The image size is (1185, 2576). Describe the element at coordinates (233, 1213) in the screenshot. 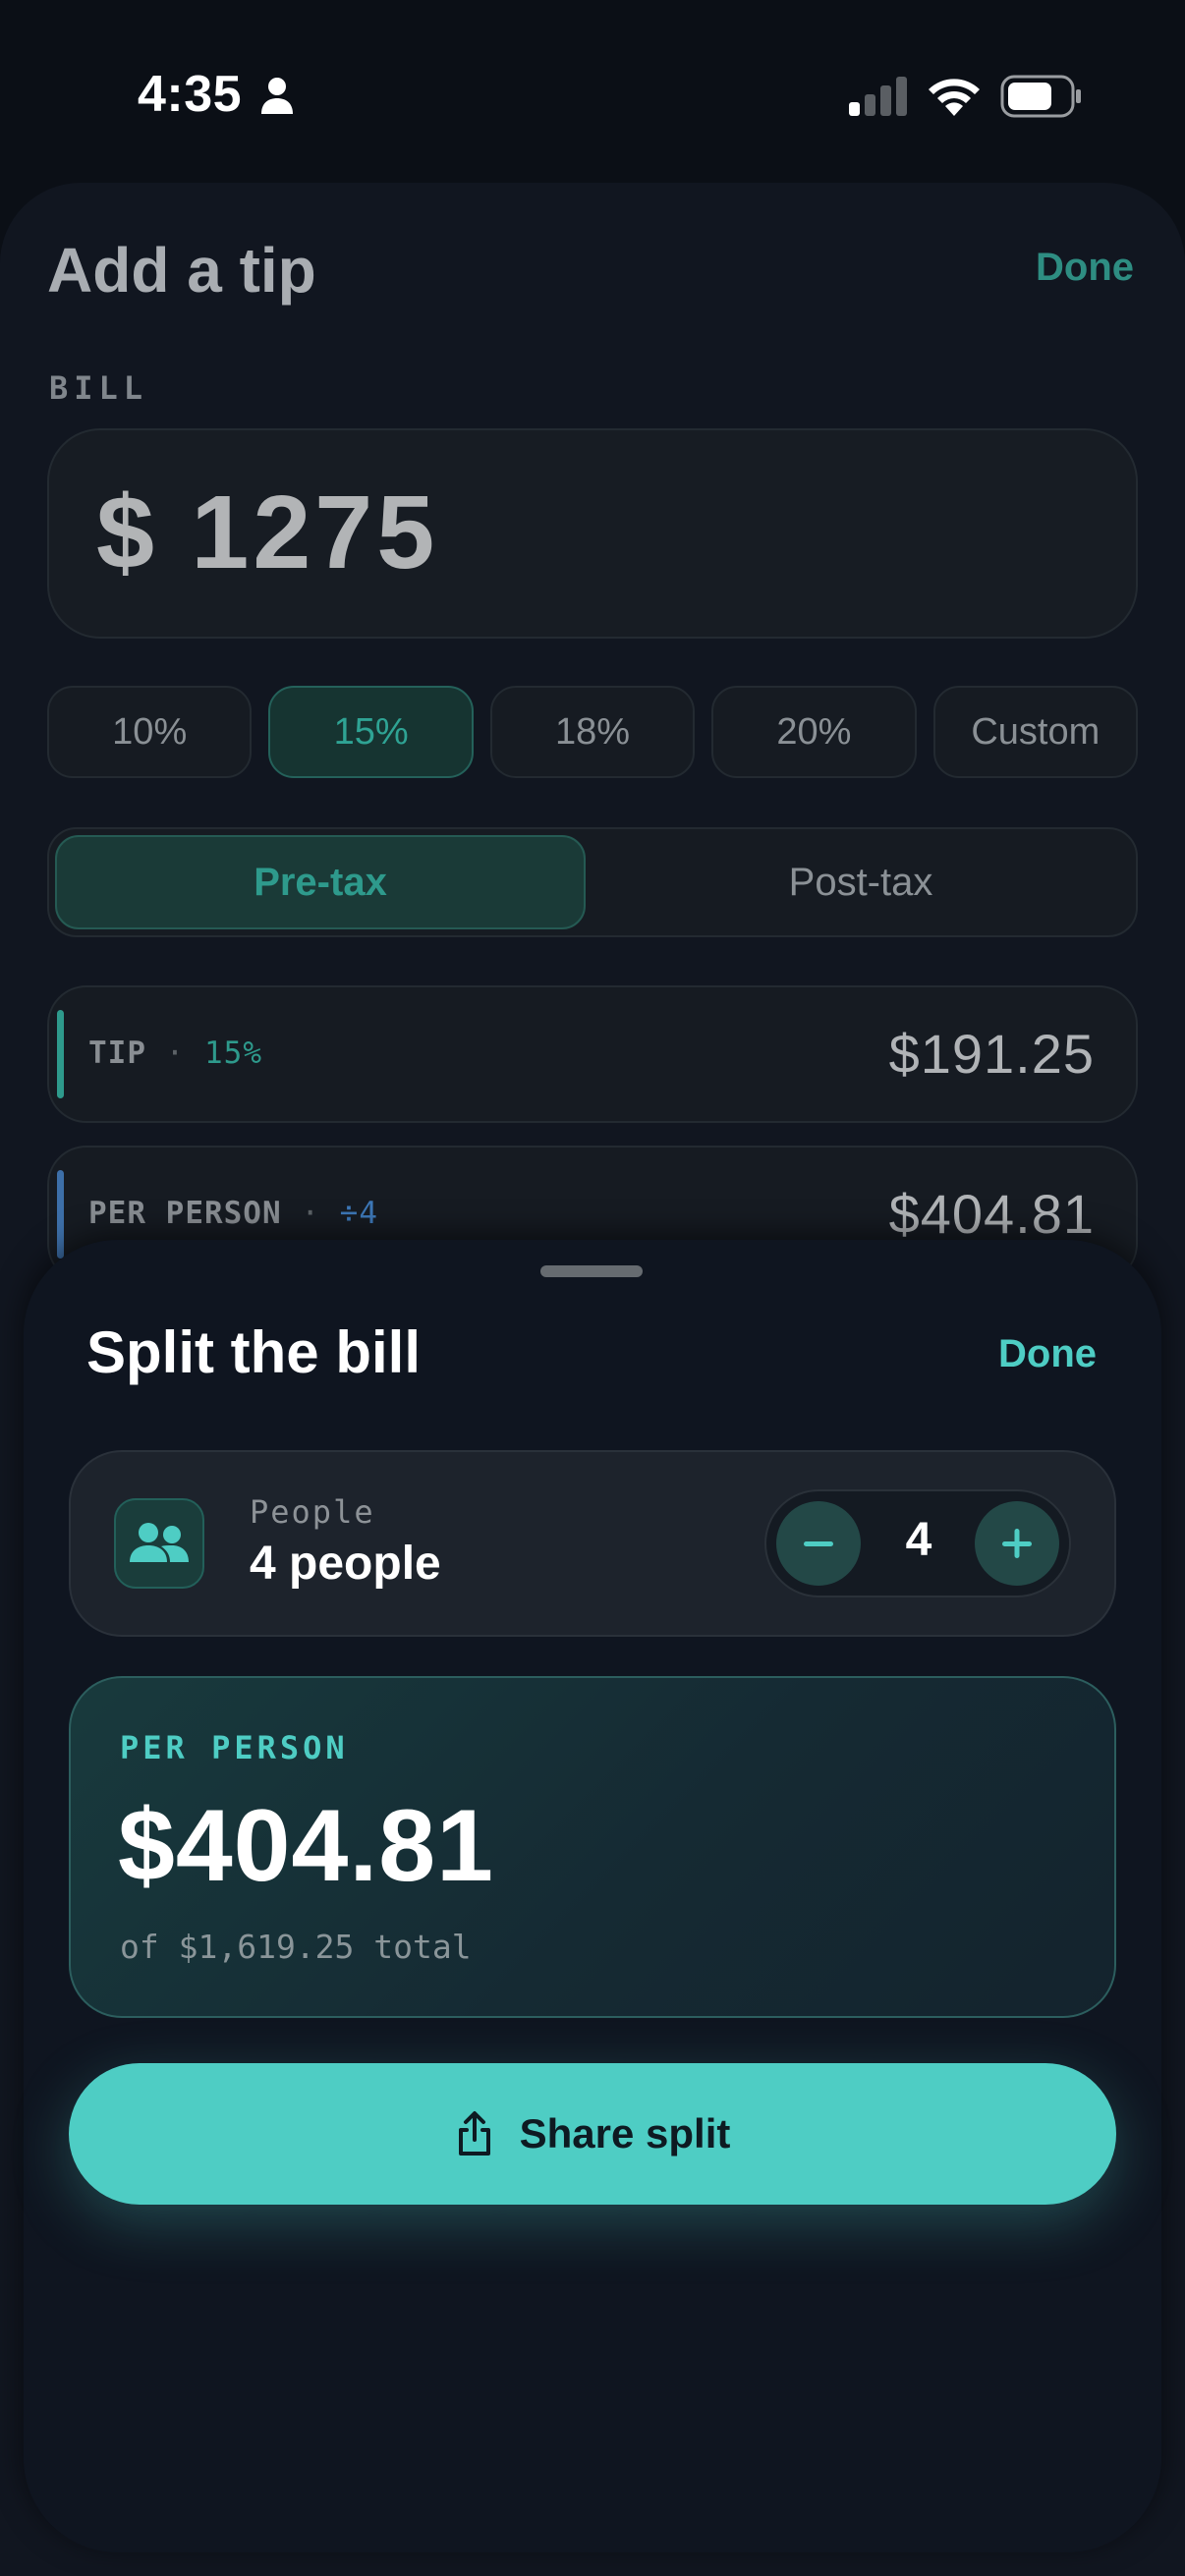

I see `per-person-row-label: PER PERSON · ÷4` at that location.